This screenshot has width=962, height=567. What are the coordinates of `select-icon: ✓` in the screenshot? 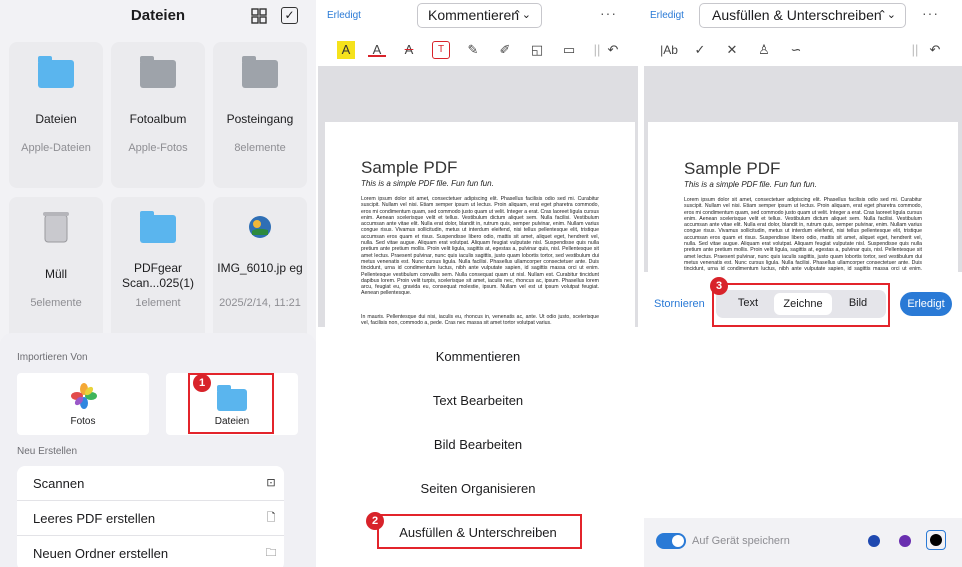 It's located at (289, 15).